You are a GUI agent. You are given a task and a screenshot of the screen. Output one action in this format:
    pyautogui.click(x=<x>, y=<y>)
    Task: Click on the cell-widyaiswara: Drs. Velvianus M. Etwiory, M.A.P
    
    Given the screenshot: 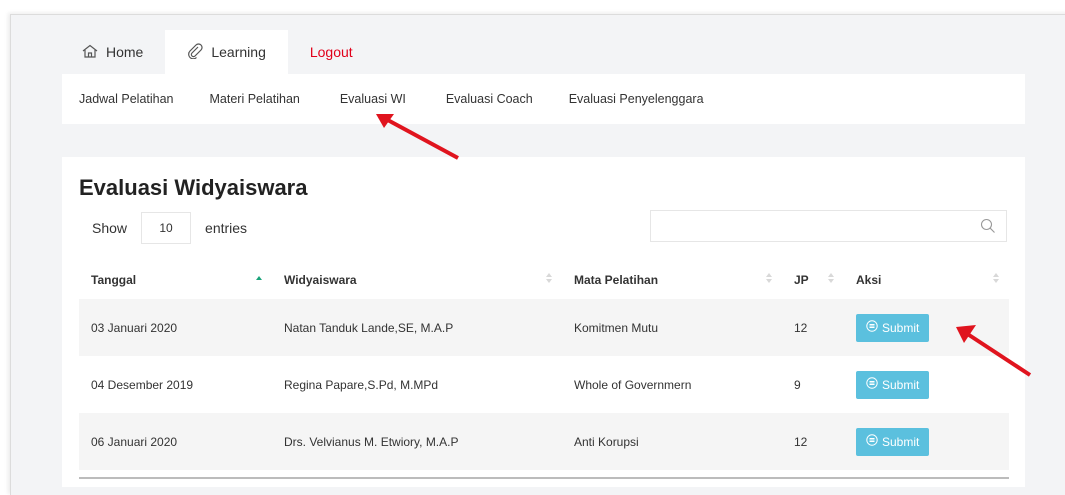 What is the action you would take?
    pyautogui.click(x=417, y=441)
    